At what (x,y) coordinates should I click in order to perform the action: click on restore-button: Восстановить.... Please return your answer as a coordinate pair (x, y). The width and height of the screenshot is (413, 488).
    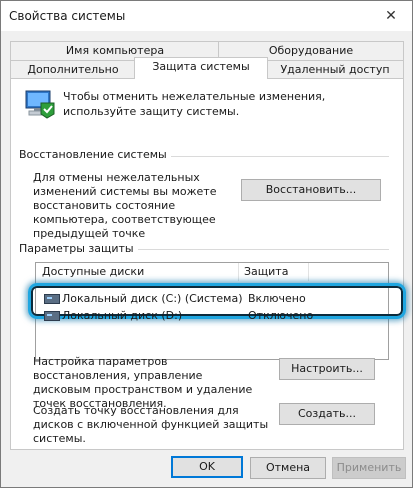
    Looking at the image, I should click on (311, 190).